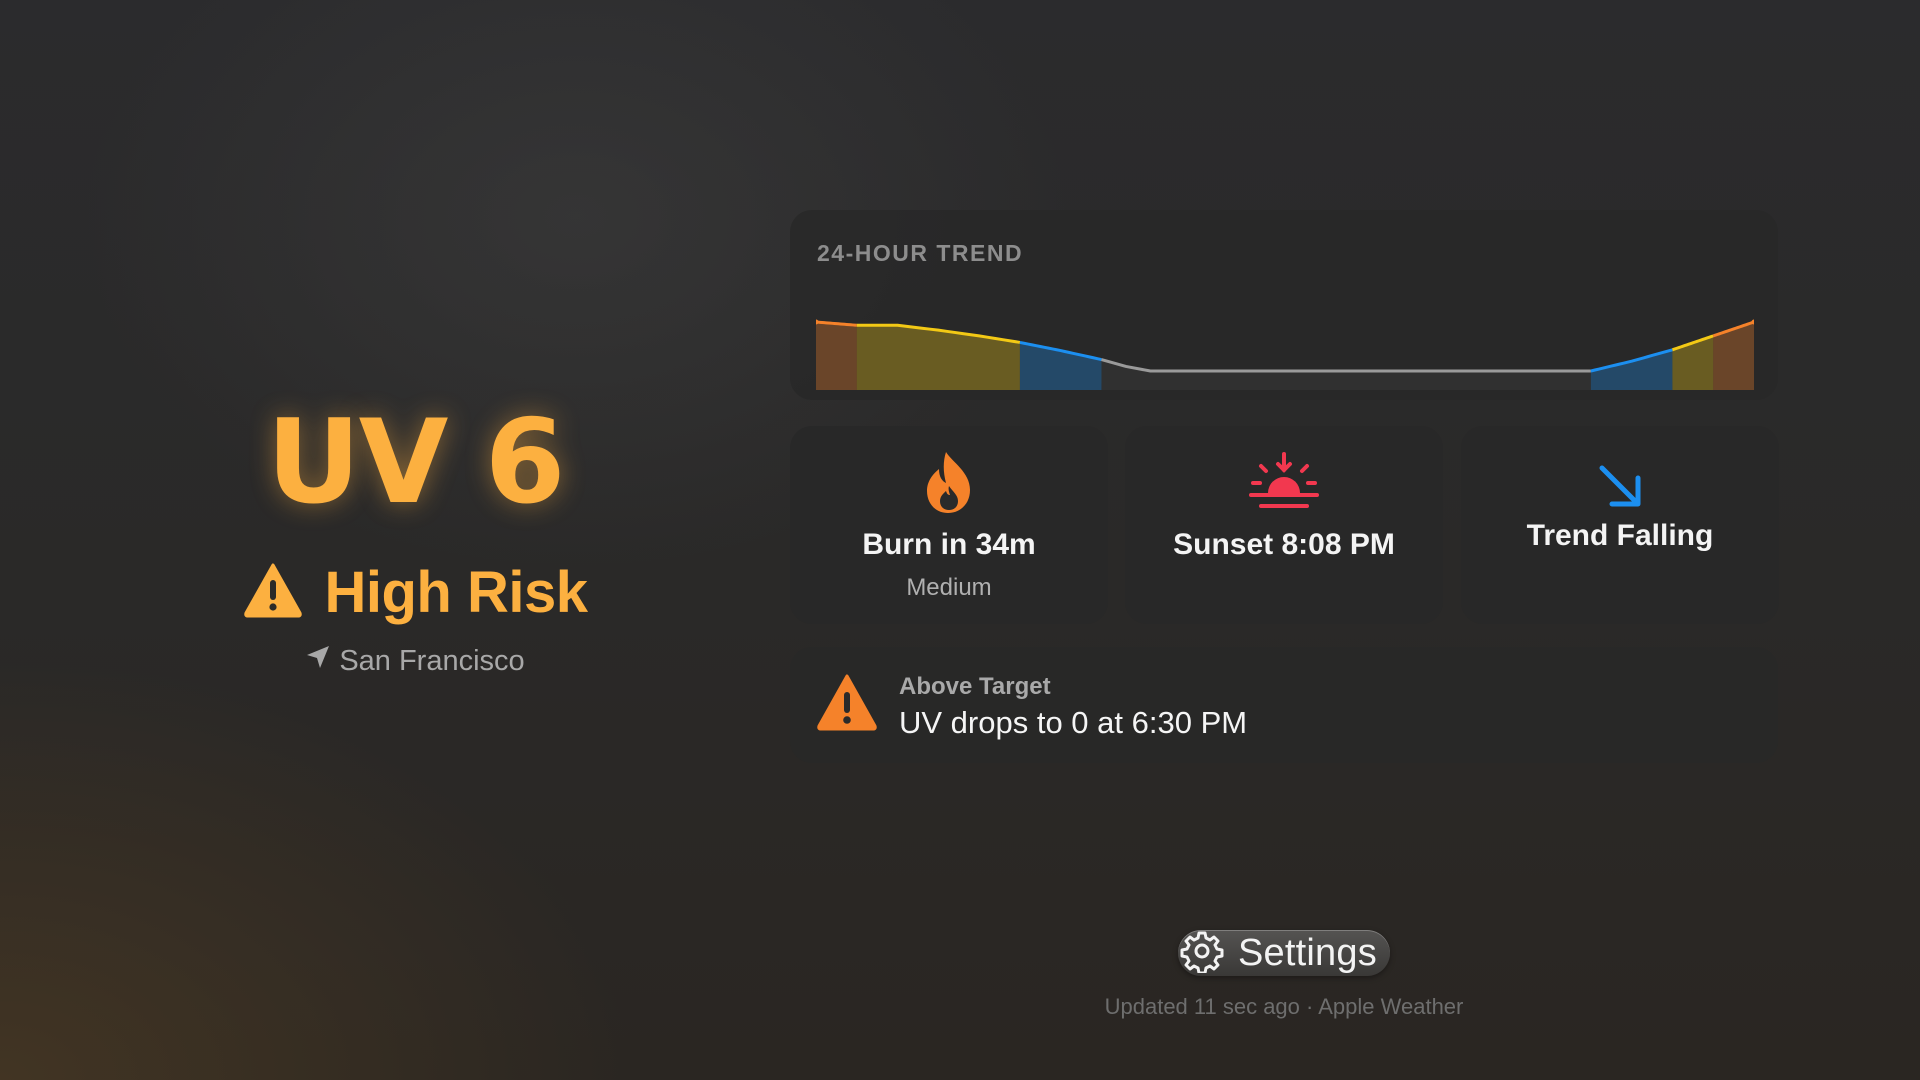 Image resolution: width=1920 pixels, height=1080 pixels. I want to click on risk-row: High Risk, so click(415, 592).